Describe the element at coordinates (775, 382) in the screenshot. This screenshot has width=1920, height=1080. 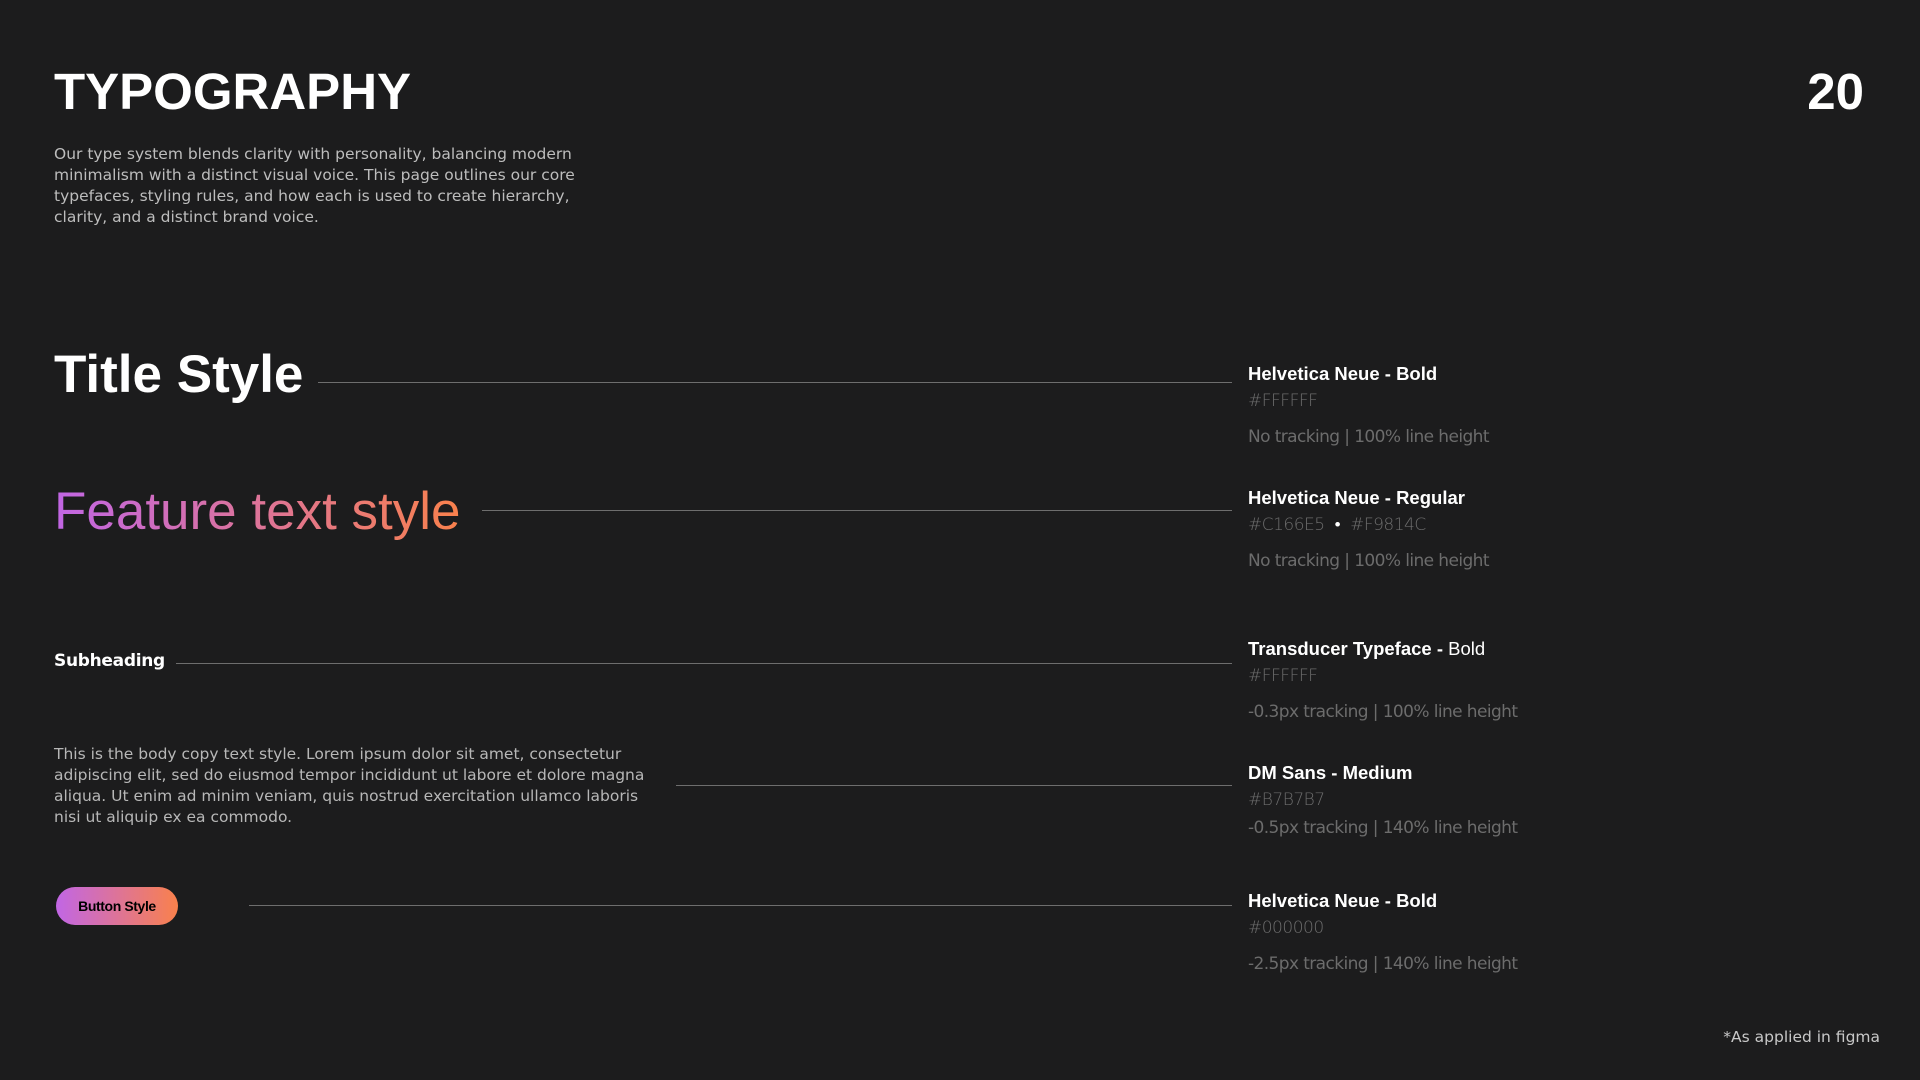
I see `title-style-rule` at that location.